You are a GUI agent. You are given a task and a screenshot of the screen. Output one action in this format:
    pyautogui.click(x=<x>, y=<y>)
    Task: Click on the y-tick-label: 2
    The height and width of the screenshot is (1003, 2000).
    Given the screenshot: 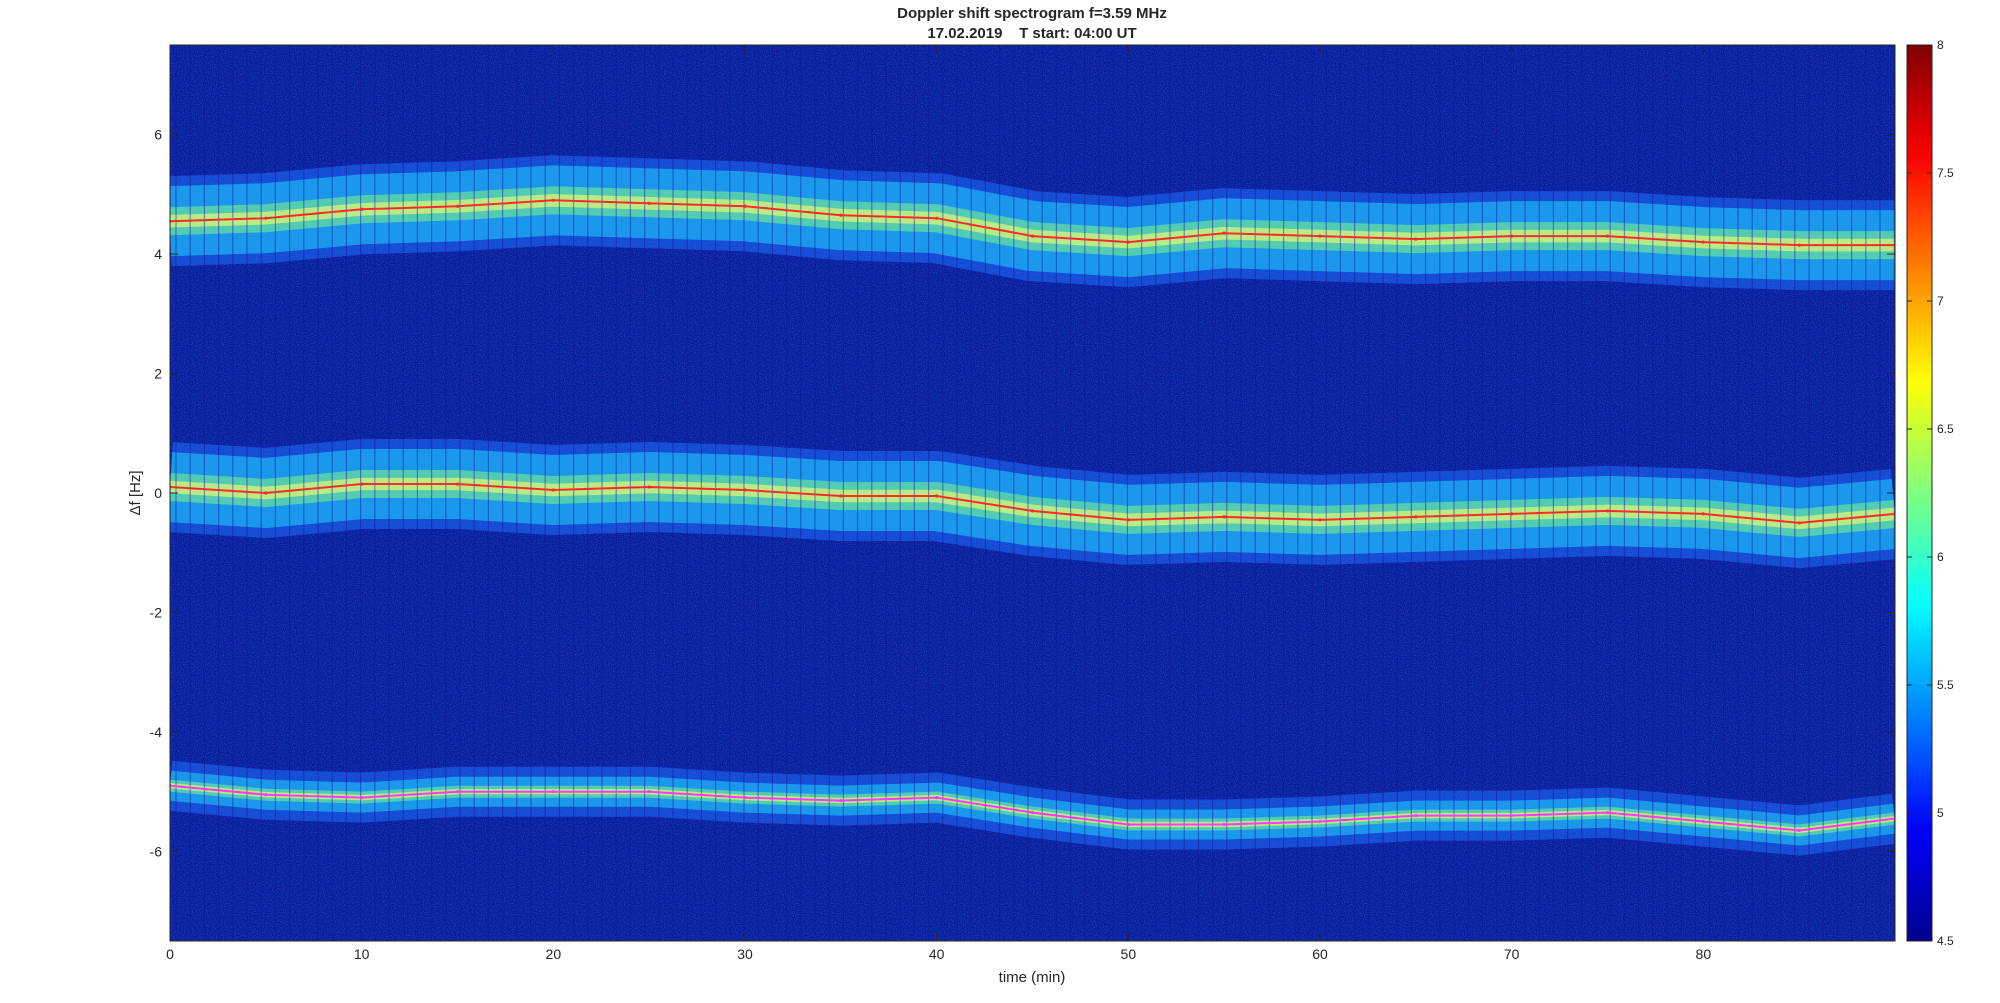 What is the action you would take?
    pyautogui.click(x=158, y=374)
    